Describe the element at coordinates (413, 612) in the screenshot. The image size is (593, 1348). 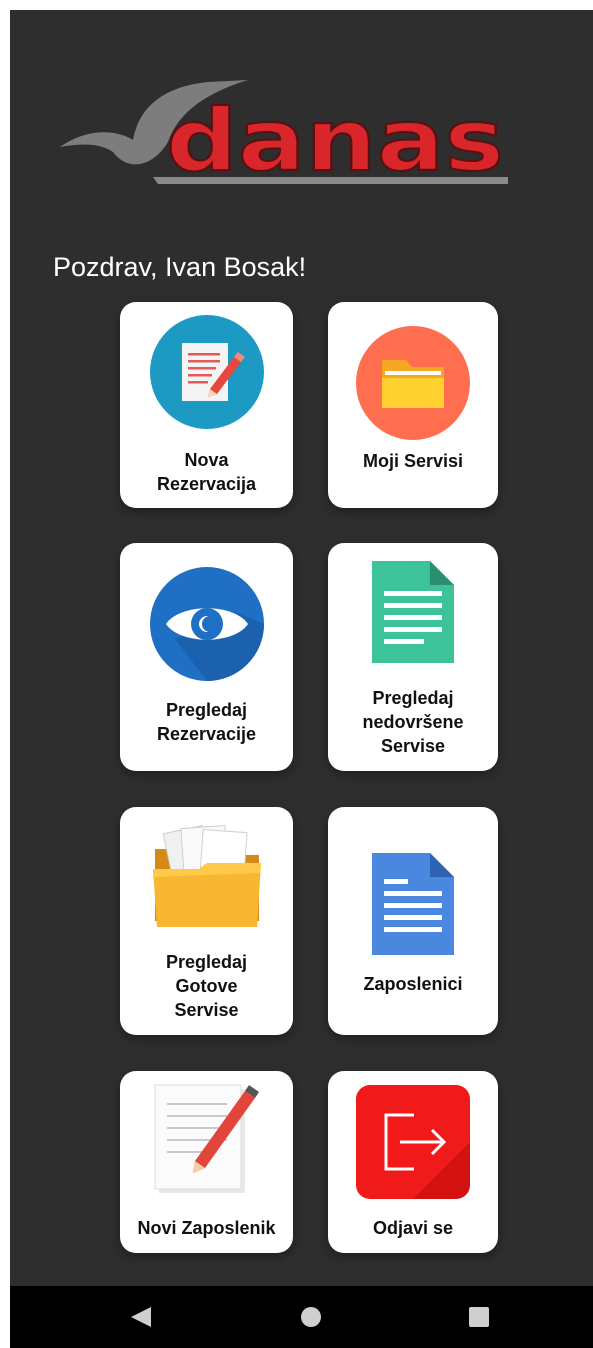
I see `green-document-icon` at that location.